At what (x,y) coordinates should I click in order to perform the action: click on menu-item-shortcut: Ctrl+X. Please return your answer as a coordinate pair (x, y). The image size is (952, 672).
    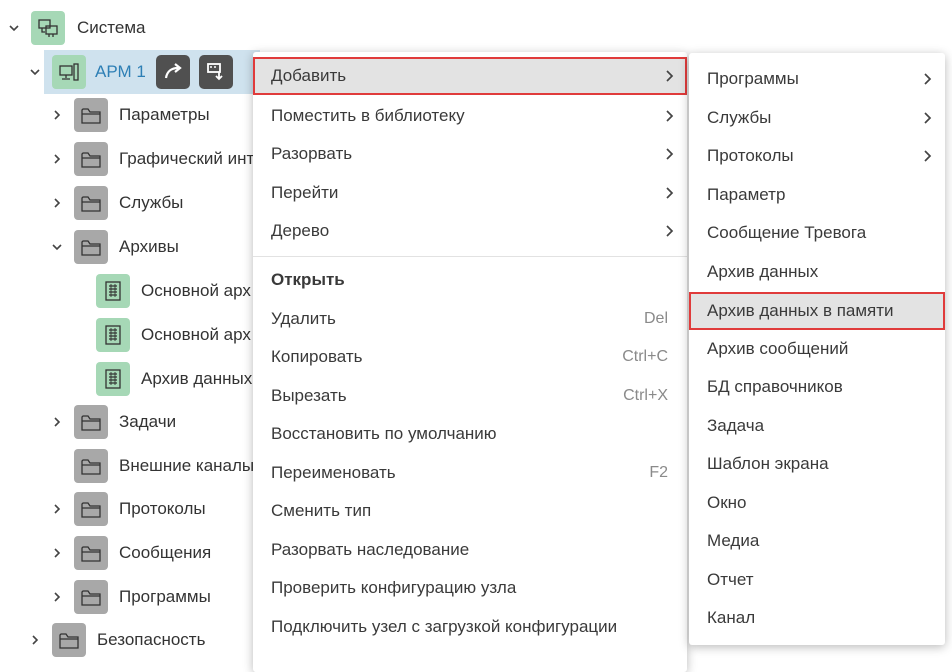
    Looking at the image, I should click on (645, 395).